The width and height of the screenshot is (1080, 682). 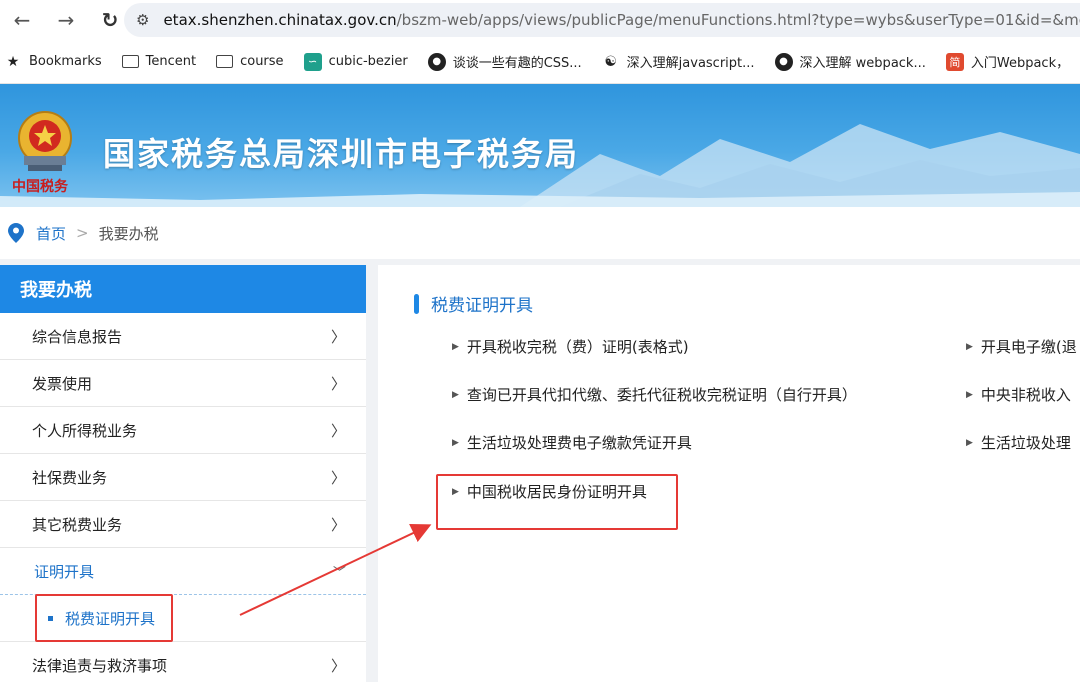 What do you see at coordinates (183, 383) in the screenshot?
I see `sidebar-item-invoice: 发票使用 〉` at bounding box center [183, 383].